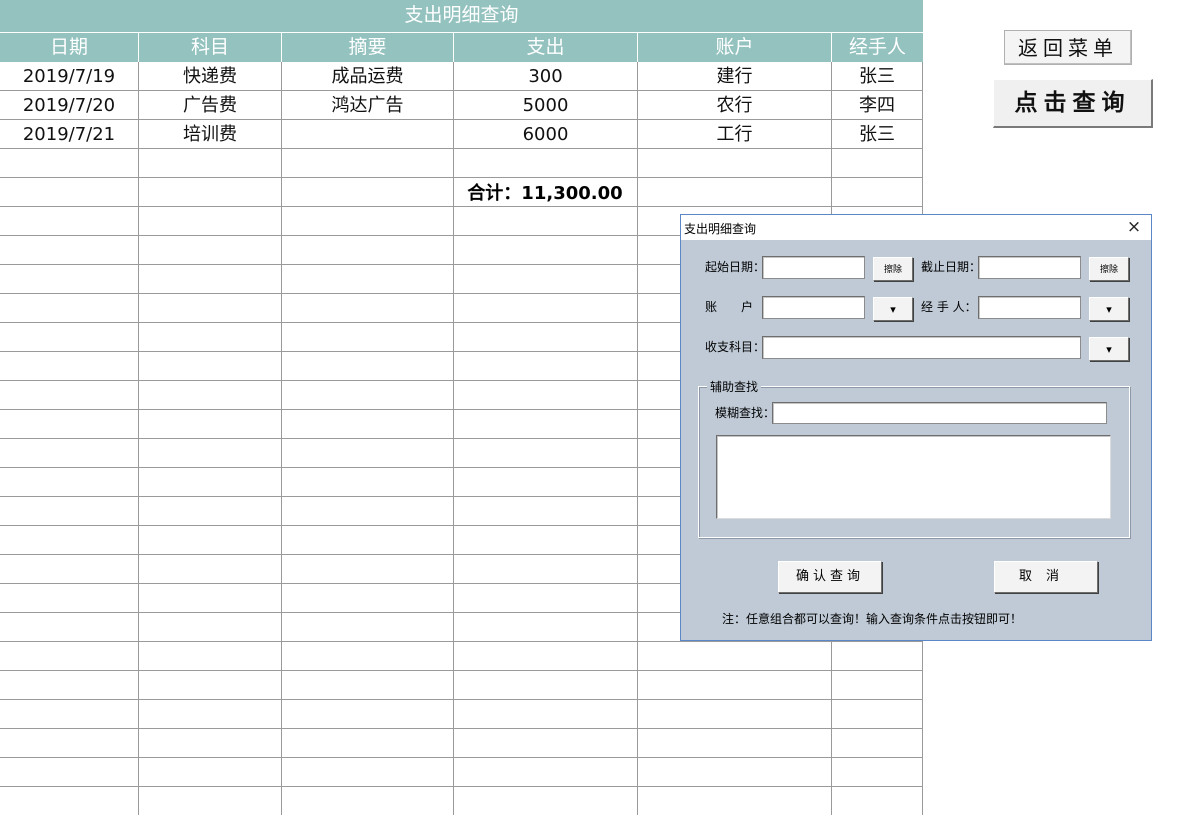 This screenshot has width=1182, height=815. Describe the element at coordinates (893, 269) in the screenshot. I see `clear-start-date-button: 擦除` at that location.